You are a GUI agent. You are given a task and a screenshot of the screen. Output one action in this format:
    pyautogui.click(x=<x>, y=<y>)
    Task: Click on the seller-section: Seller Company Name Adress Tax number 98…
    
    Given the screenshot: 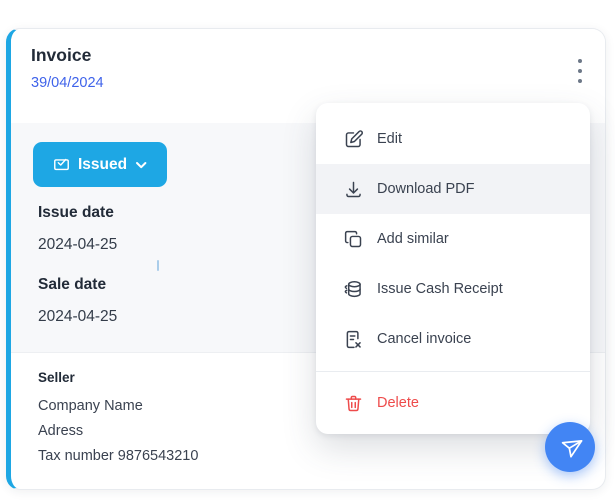 What is the action you would take?
    pyautogui.click(x=118, y=419)
    